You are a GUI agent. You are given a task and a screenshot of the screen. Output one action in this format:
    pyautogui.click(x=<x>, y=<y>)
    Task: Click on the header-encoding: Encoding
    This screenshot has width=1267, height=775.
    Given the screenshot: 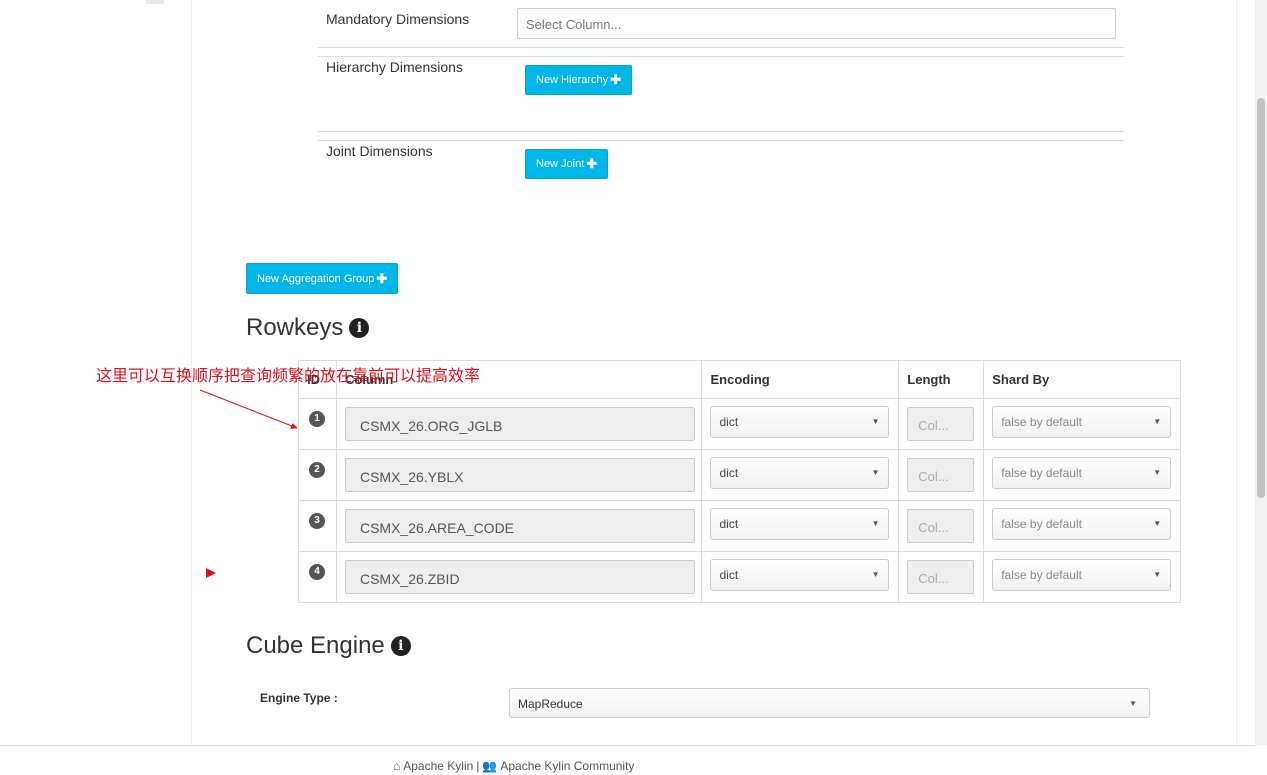 What is the action you would take?
    pyautogui.click(x=800, y=379)
    